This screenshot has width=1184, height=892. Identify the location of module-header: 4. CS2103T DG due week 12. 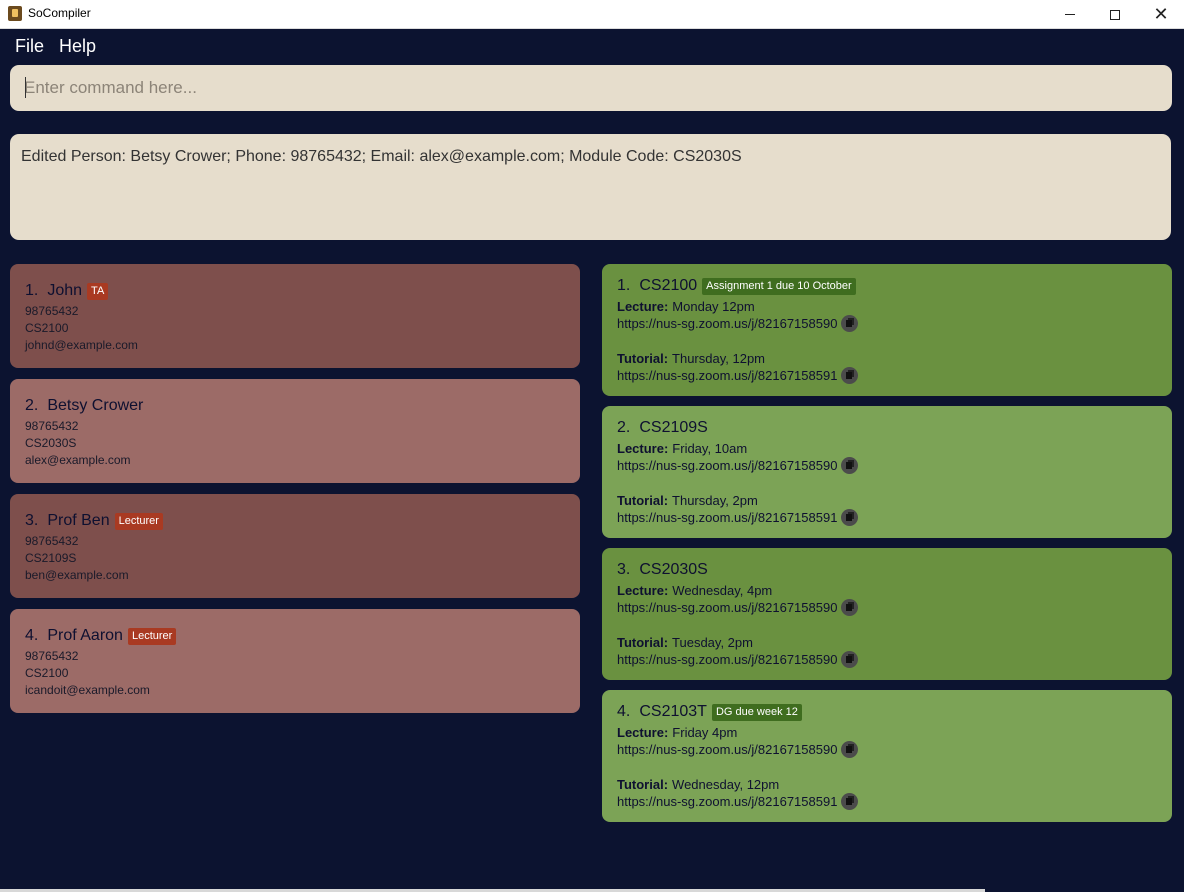
(709, 712).